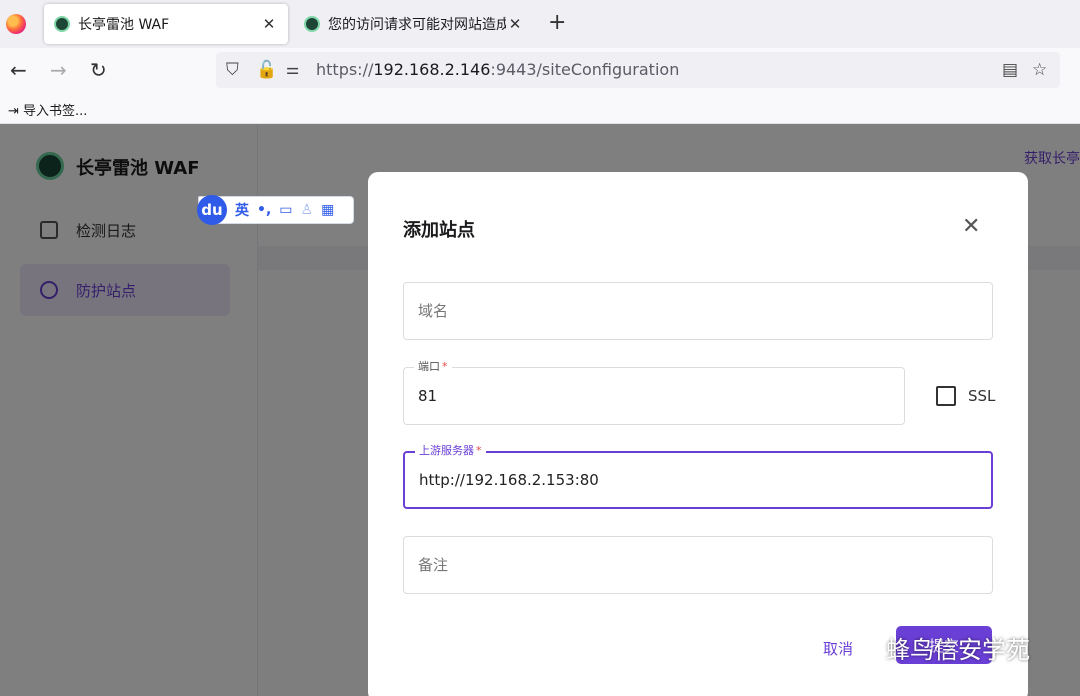  What do you see at coordinates (264, 210) in the screenshot?
I see `ime-punct: •,` at bounding box center [264, 210].